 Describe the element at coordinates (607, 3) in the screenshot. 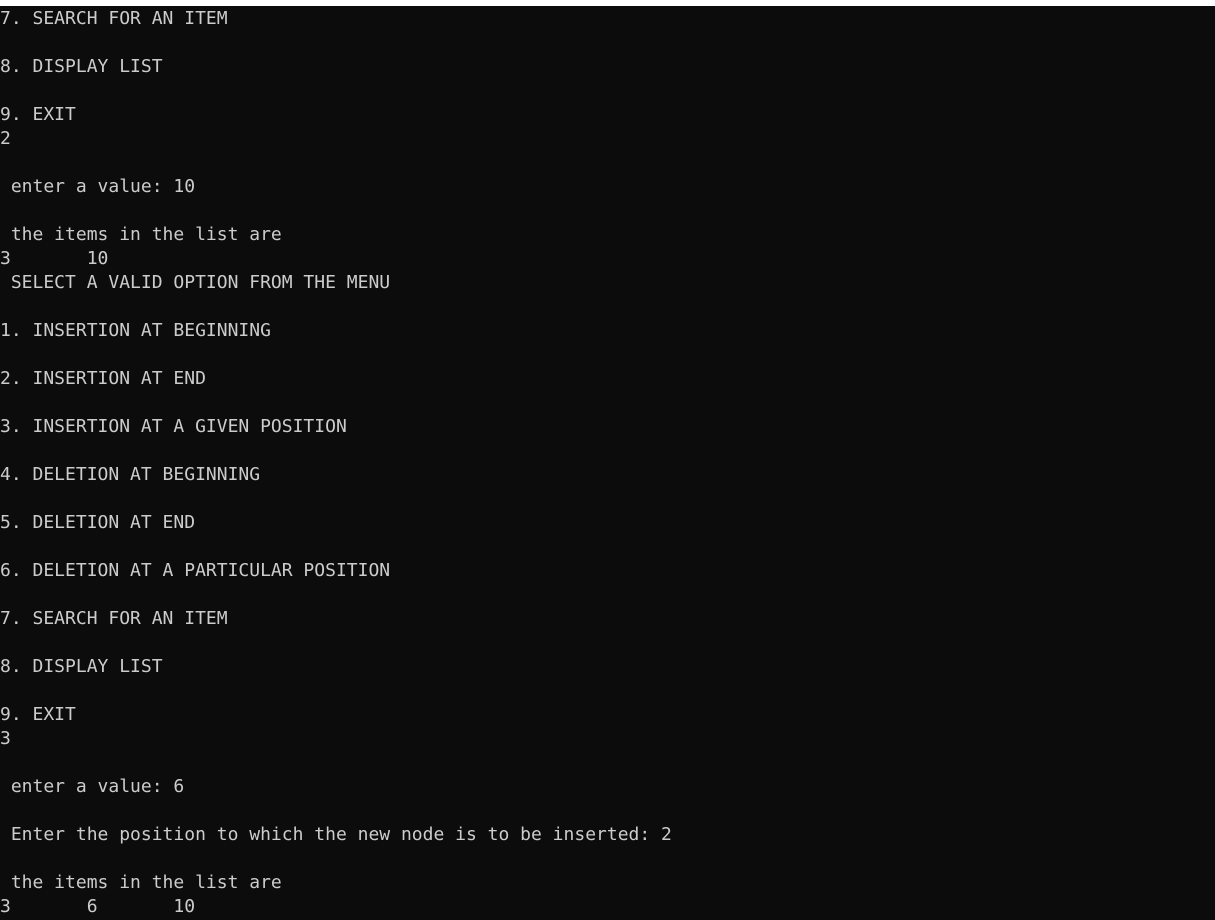

I see `window-top-edge` at that location.